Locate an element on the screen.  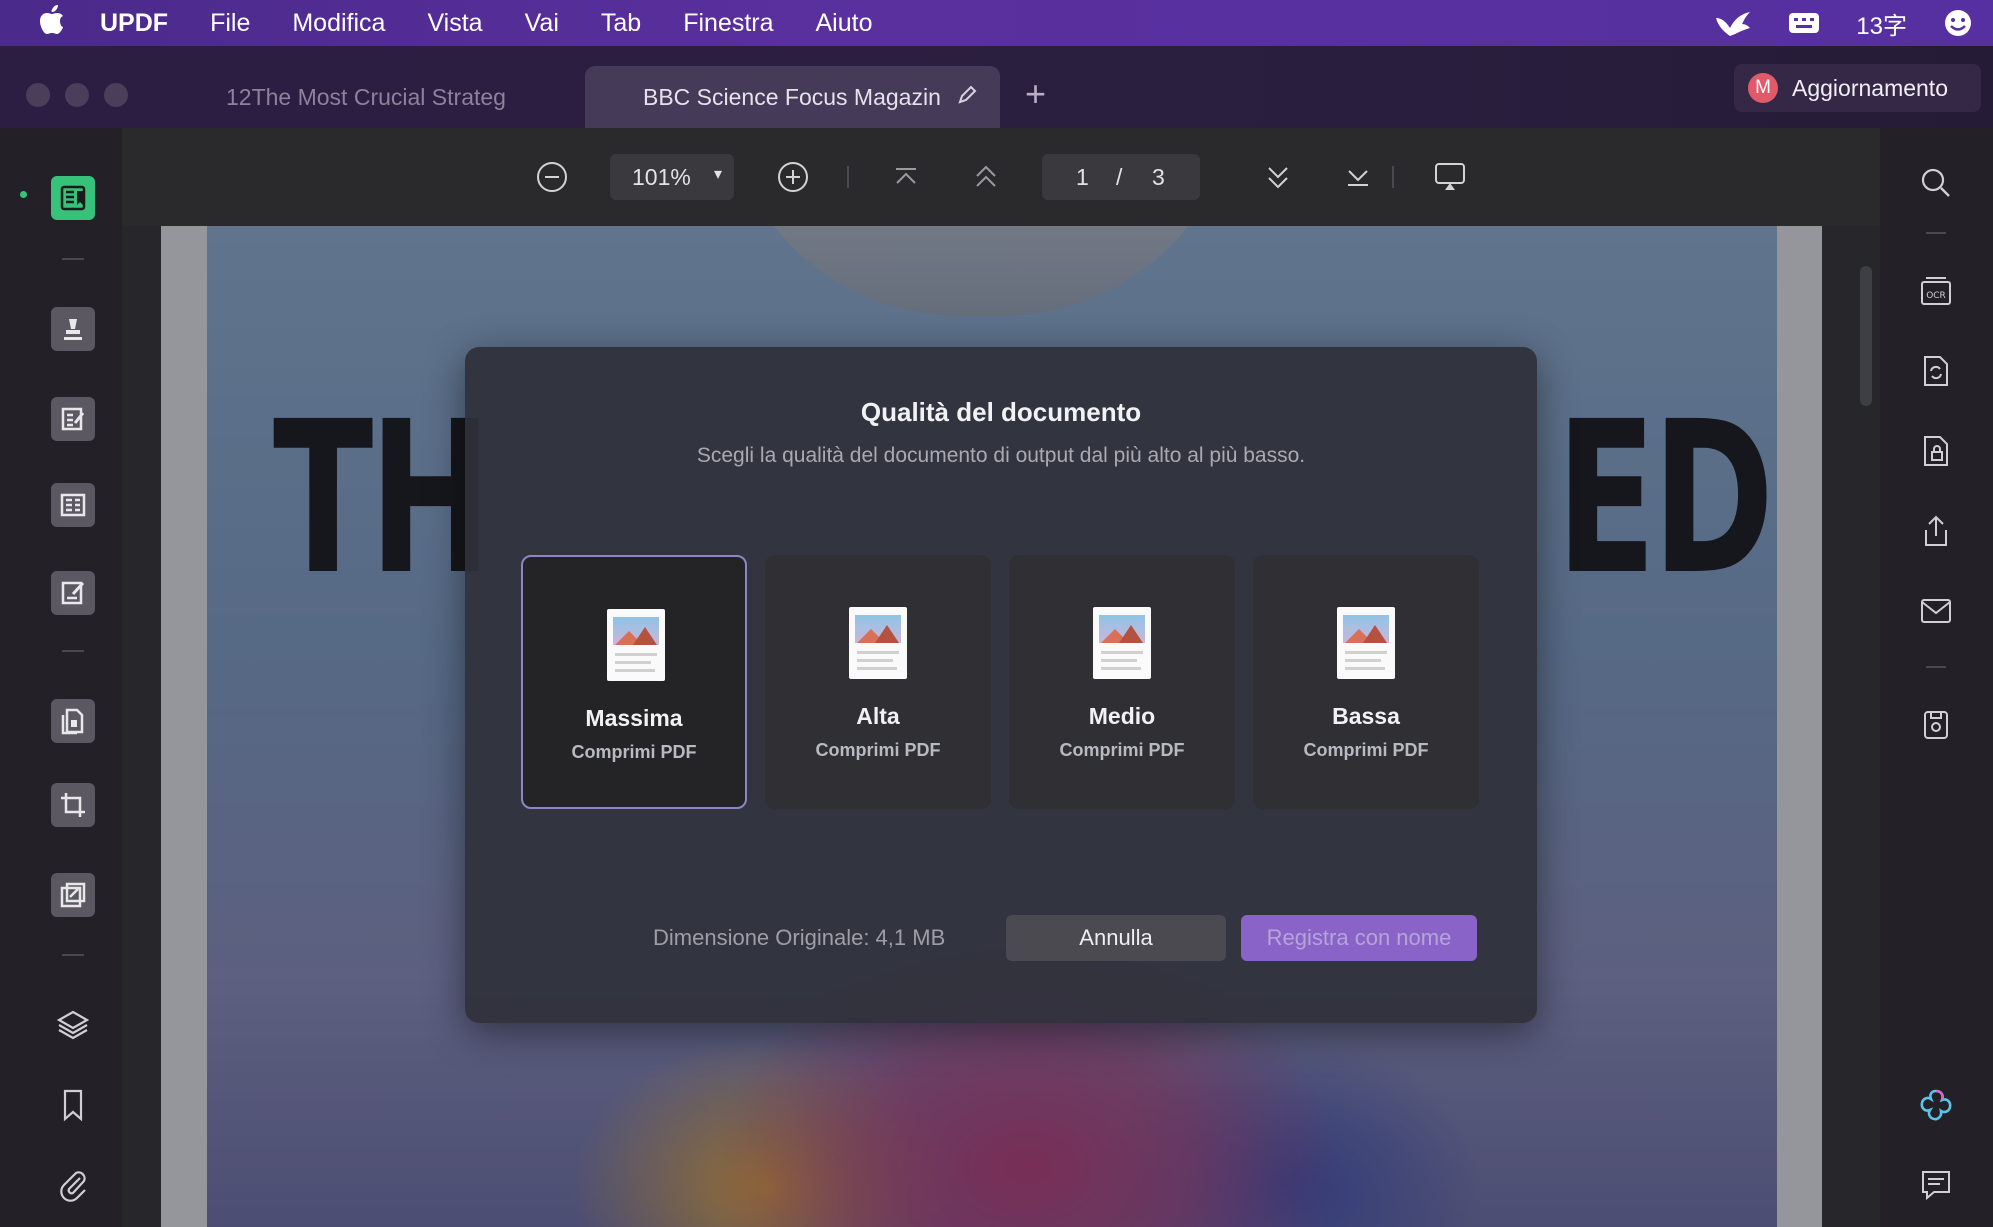
organize-pages-icon is located at coordinates (73, 721).